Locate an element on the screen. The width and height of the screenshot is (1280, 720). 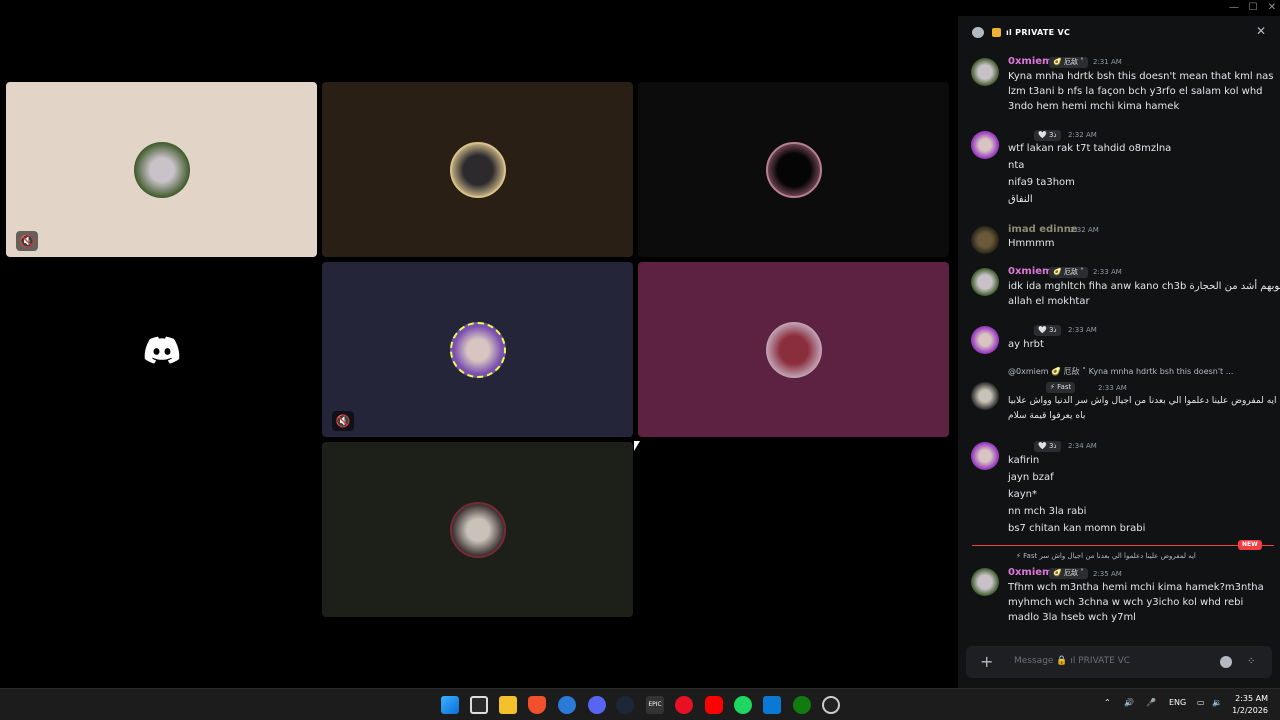
discord-logo-icon is located at coordinates (162, 350).